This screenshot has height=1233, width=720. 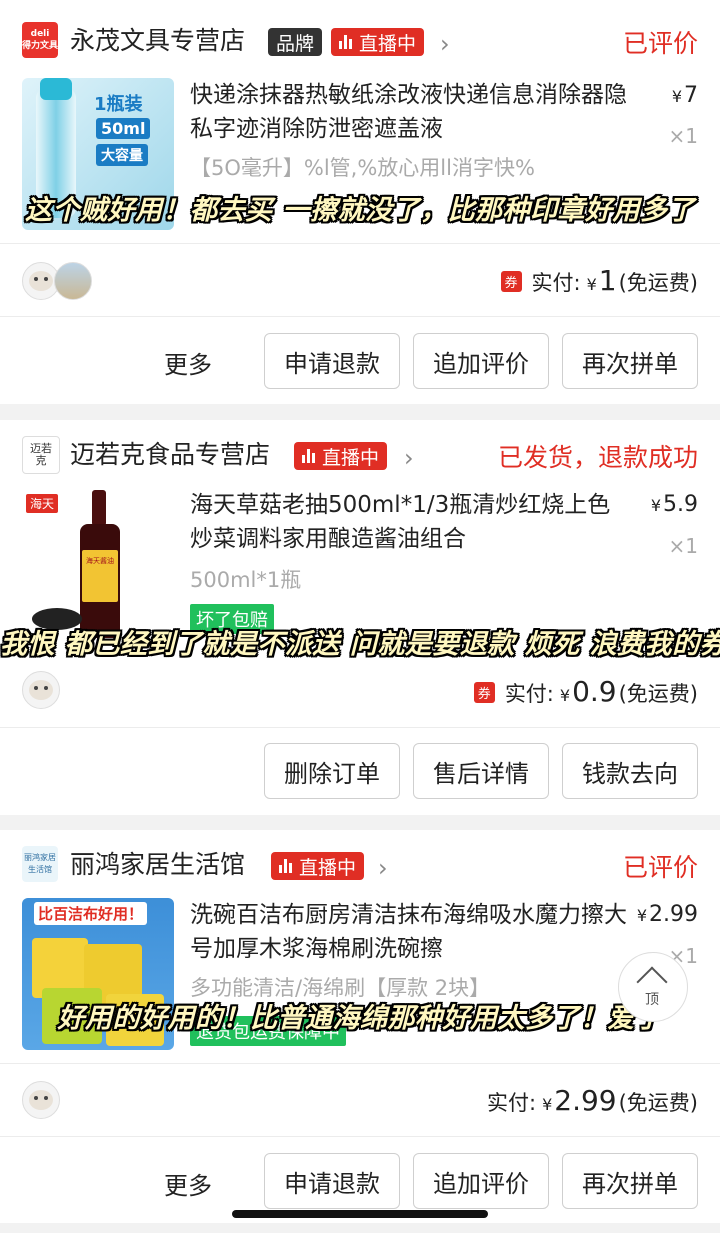 What do you see at coordinates (360, 1018) in the screenshot?
I see `overlay-caption: 好用的好用的！比普通海绵那种好用太多了！爱了` at bounding box center [360, 1018].